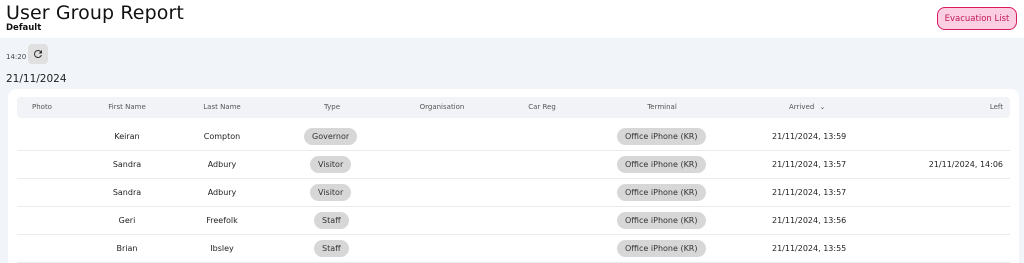  I want to click on evacuation-list-button: Evacuation List, so click(977, 18).